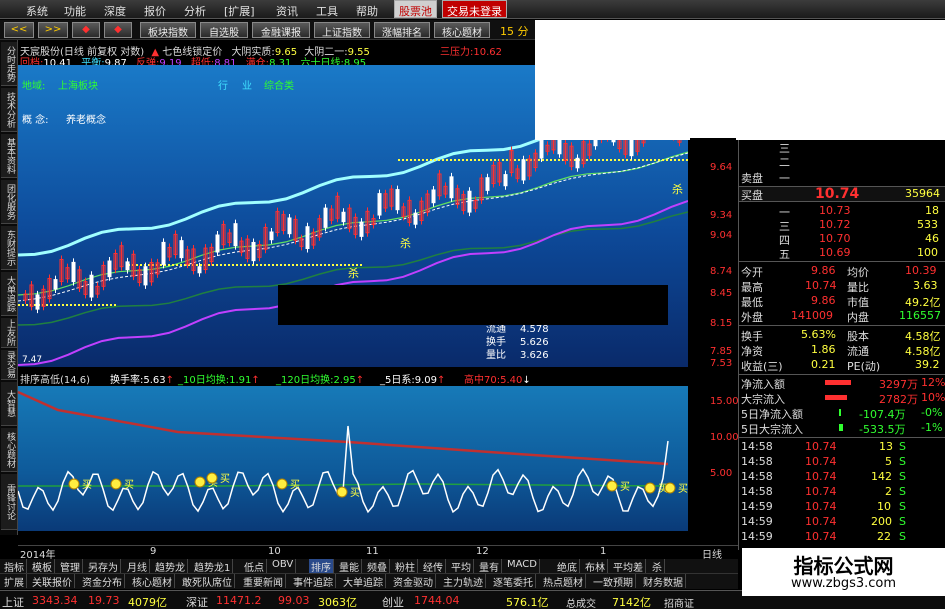  Describe the element at coordinates (287, 11) in the screenshot. I see `menu-item-news: 资讯` at that location.